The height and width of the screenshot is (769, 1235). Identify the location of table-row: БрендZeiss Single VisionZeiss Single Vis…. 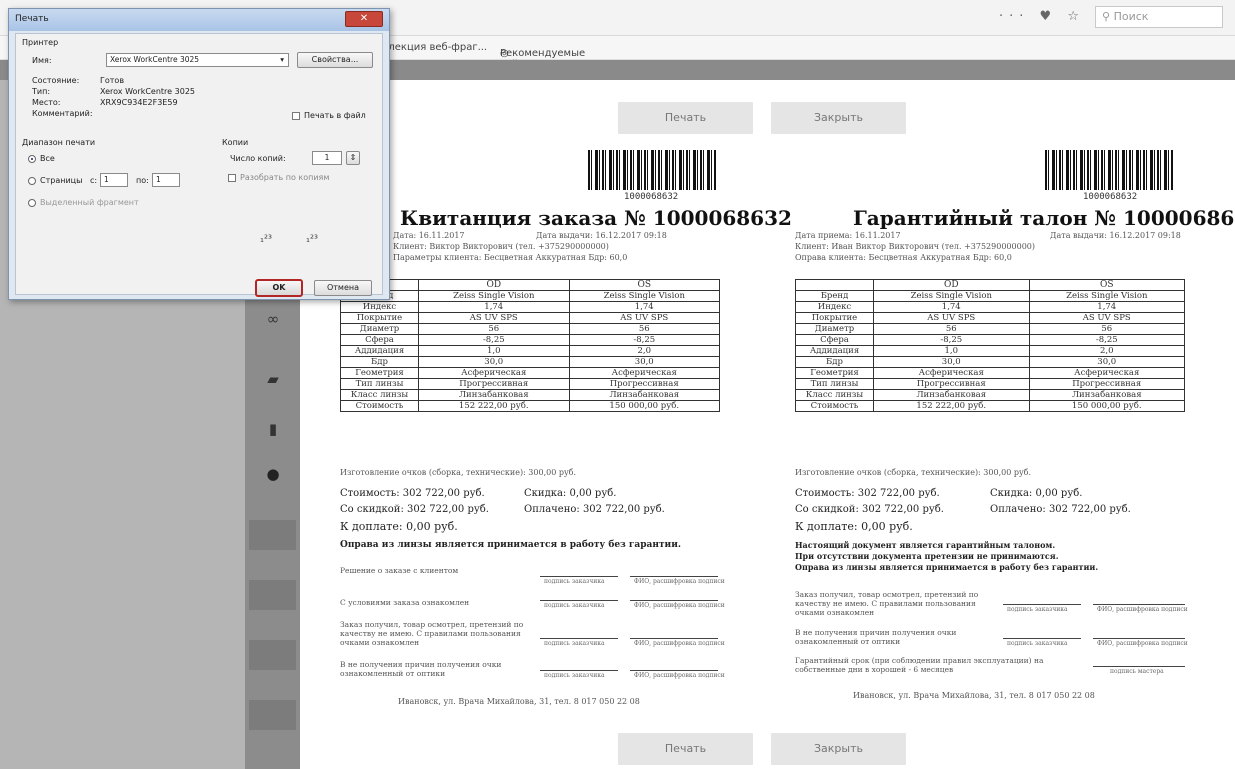
(530, 296).